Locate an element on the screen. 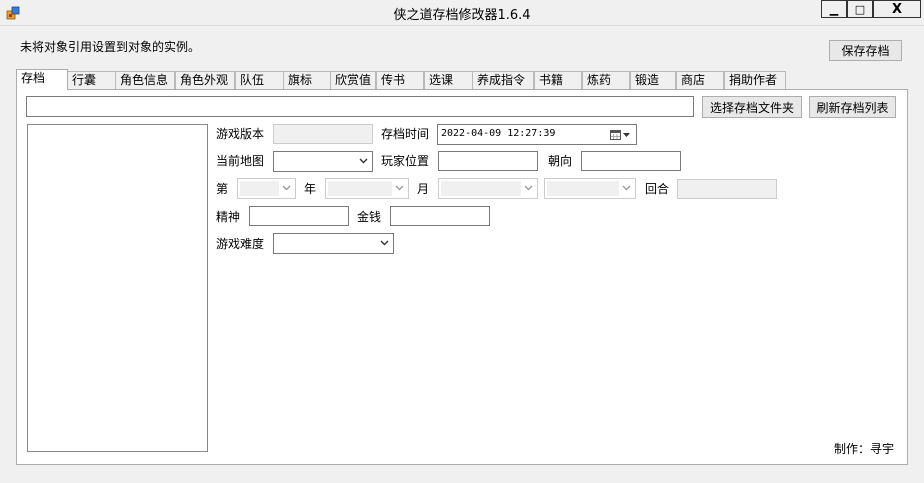 Image resolution: width=924 pixels, height=483 pixels. tab-inventory: 行囊 is located at coordinates (93, 80).